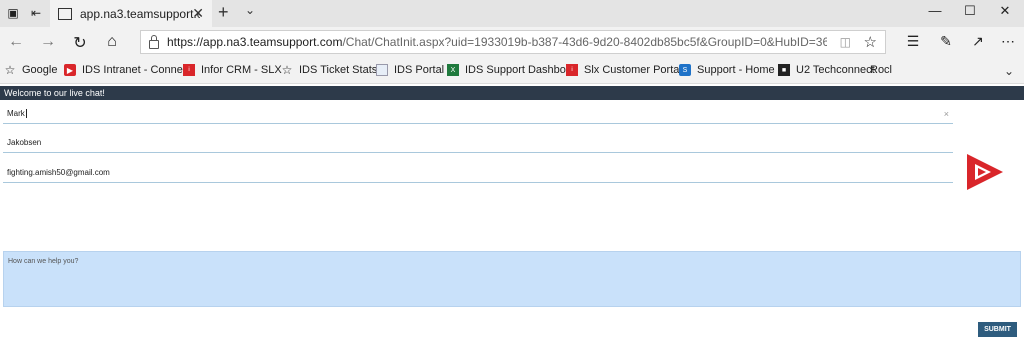 The image size is (1024, 358). I want to click on chat-header: Welcome to our live chat!, so click(512, 93).